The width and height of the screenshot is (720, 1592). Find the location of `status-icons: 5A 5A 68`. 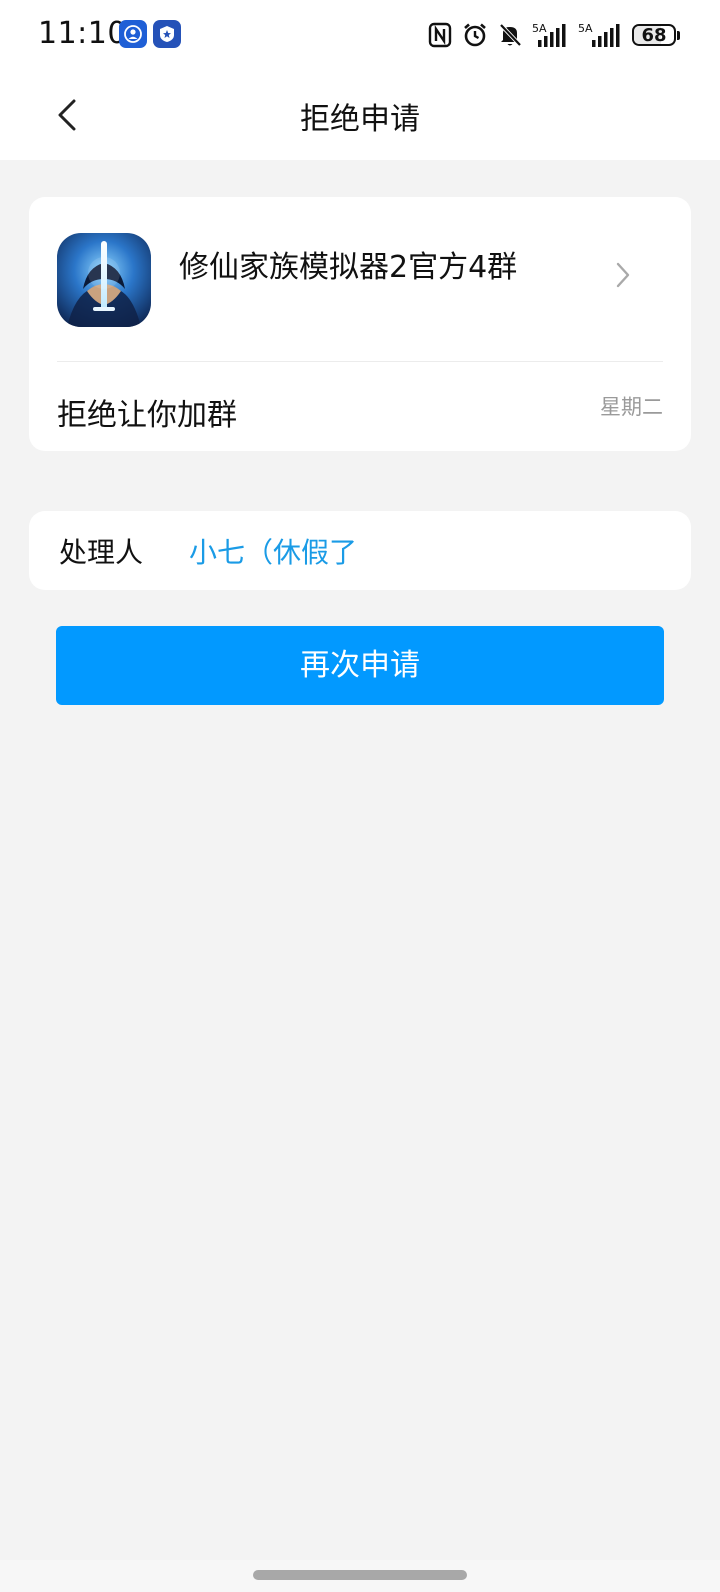

status-icons: 5A 5A 68 is located at coordinates (554, 35).